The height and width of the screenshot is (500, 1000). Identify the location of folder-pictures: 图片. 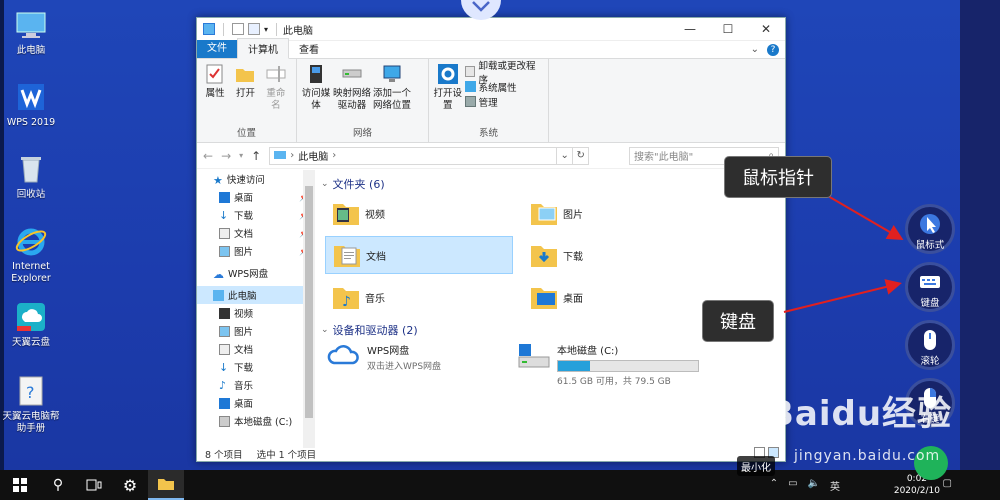
(617, 213).